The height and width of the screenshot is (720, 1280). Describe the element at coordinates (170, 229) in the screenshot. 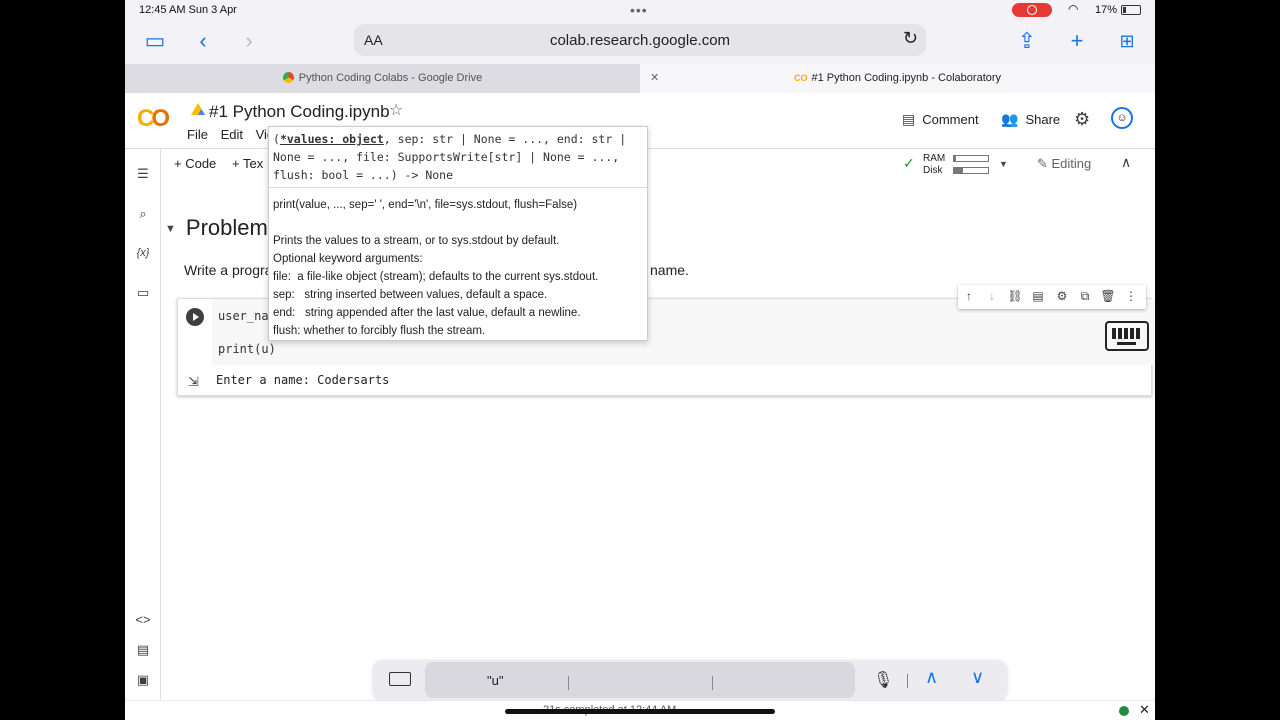

I see `collapse-triangle-icon: ▼` at that location.